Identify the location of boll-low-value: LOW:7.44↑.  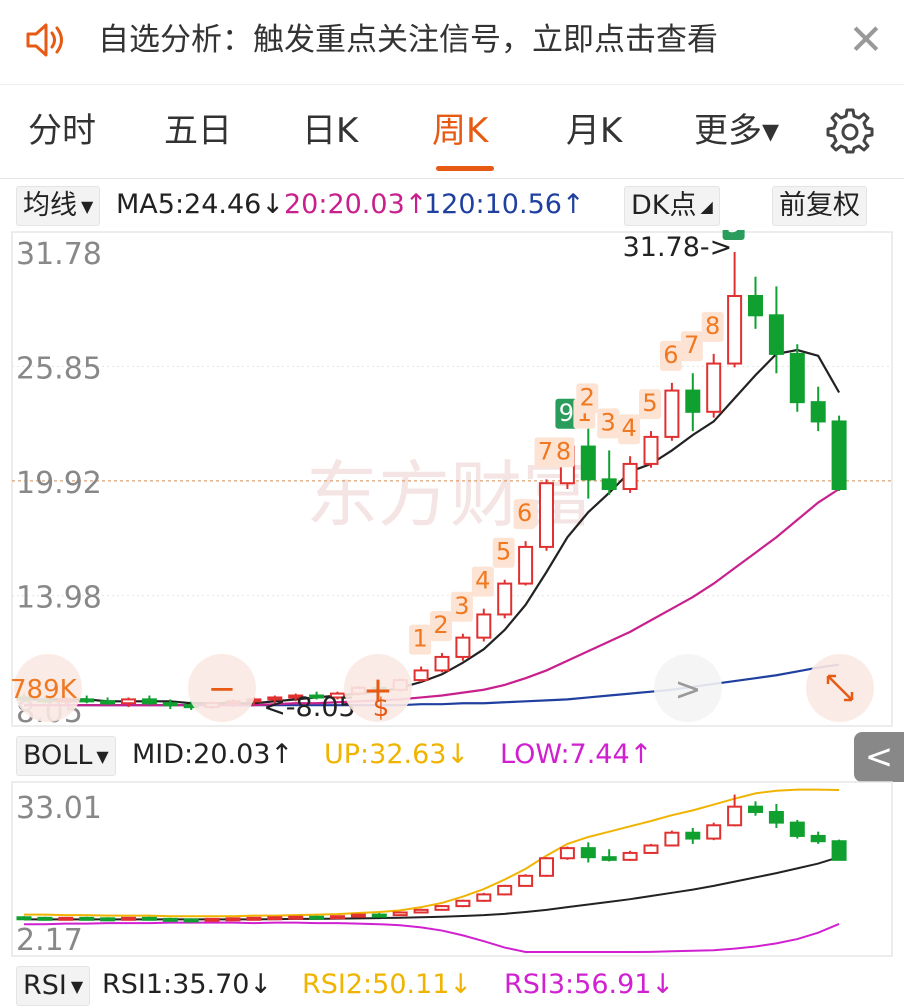
(576, 754).